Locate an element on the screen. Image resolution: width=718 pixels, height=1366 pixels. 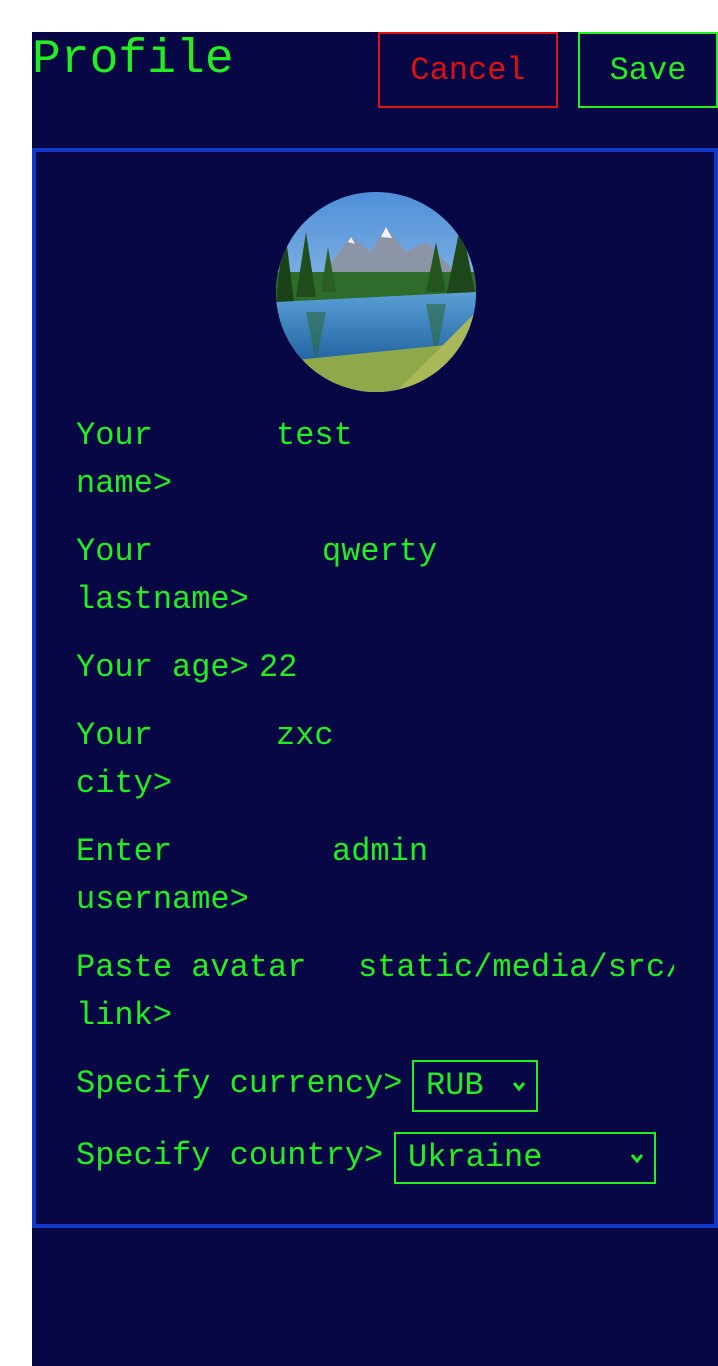
currency-label: Specify currency> is located at coordinates (239, 1083).